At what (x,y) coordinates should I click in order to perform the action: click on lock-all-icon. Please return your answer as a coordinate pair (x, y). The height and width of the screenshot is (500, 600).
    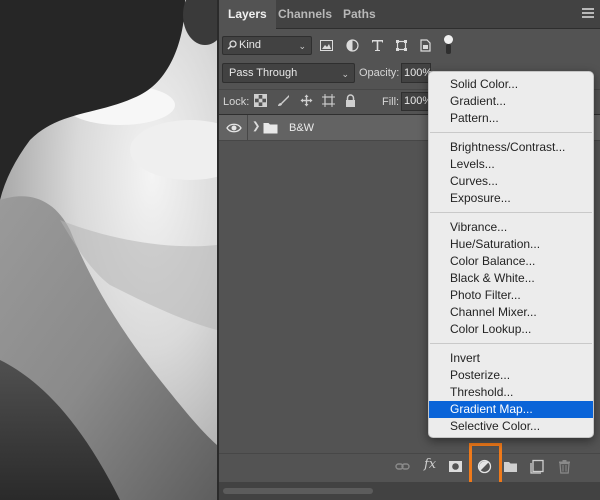
    Looking at the image, I should click on (350, 100).